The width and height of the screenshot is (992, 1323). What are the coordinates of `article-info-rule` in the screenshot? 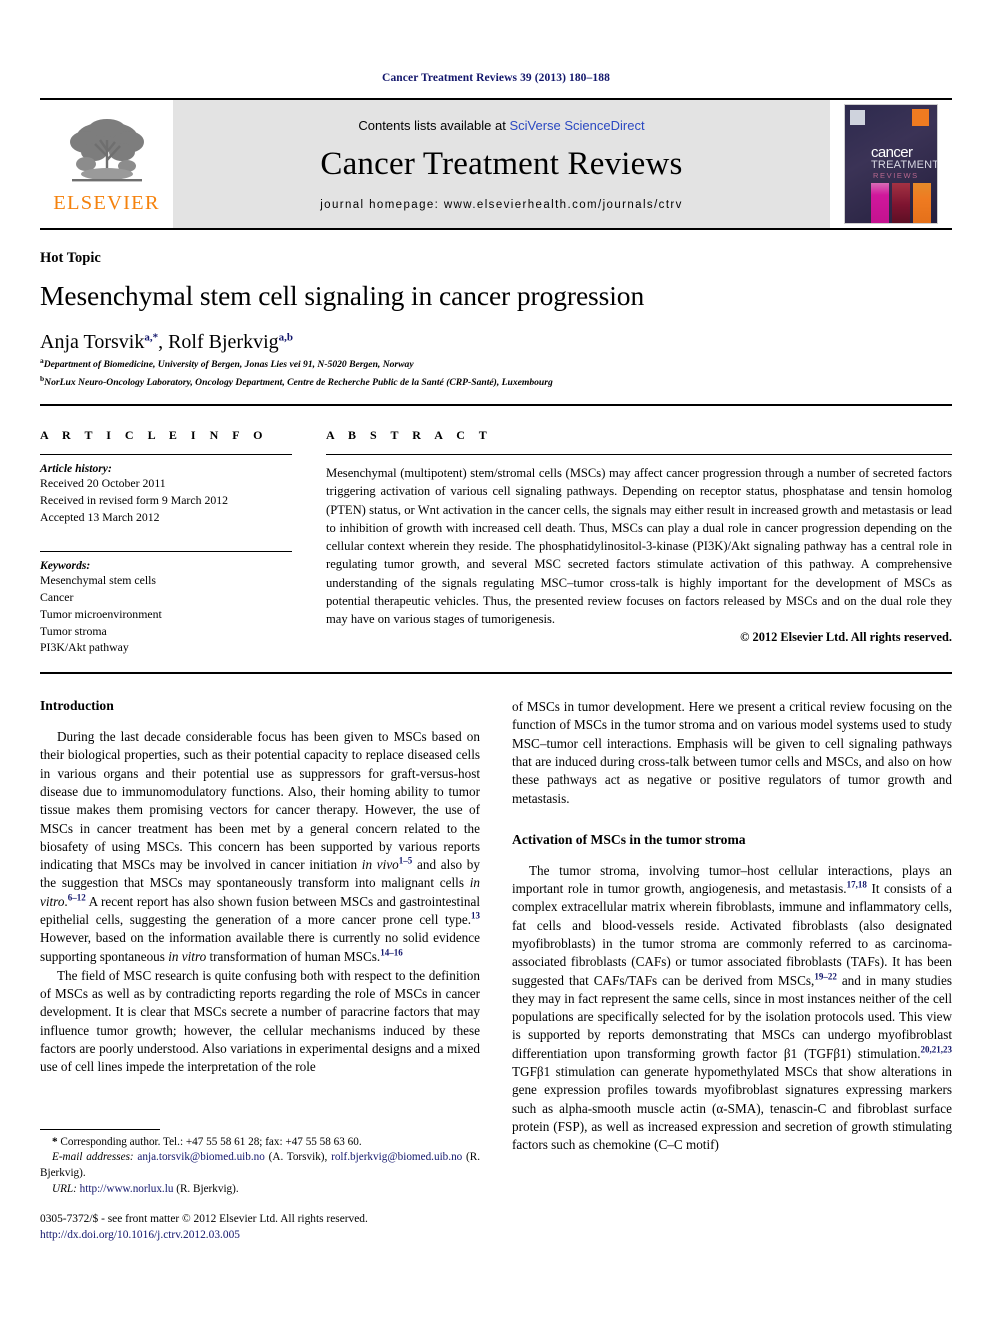 It's located at (166, 455).